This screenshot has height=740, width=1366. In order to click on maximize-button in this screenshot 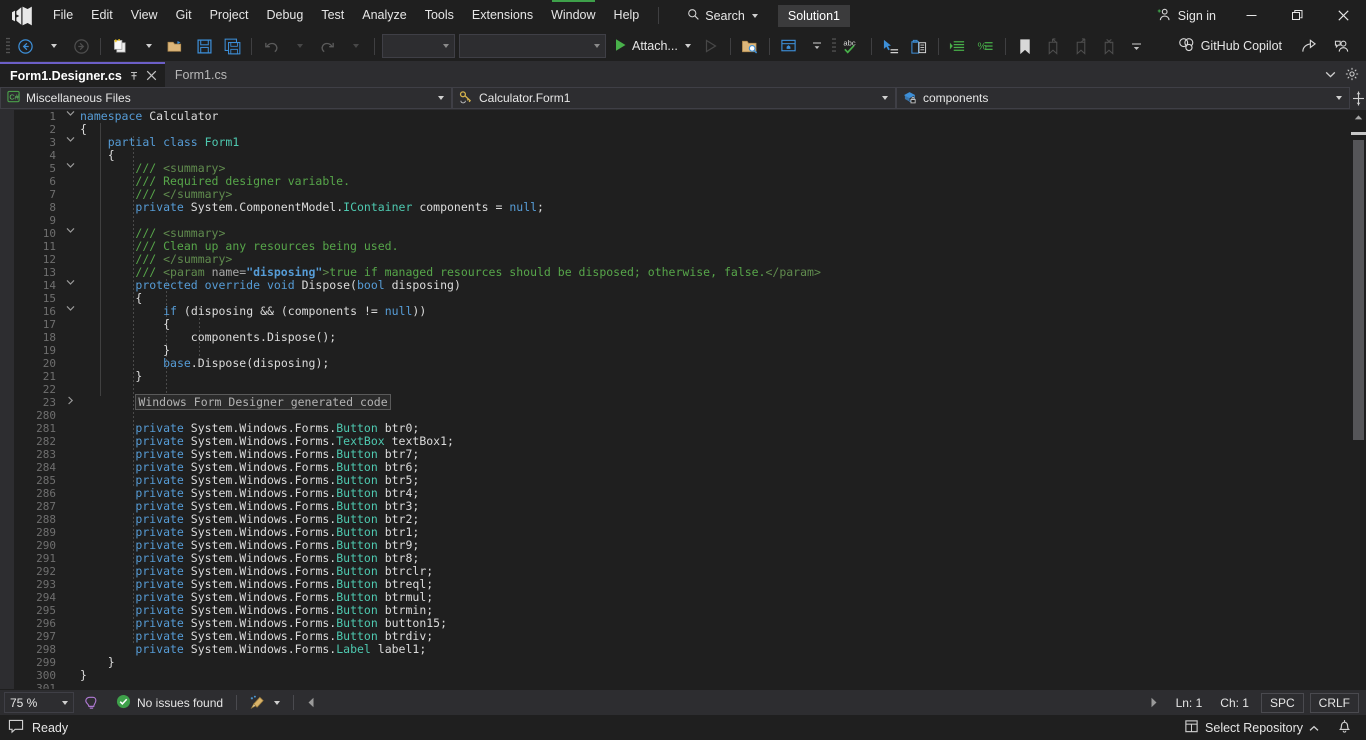, I will do `click(1297, 15)`.